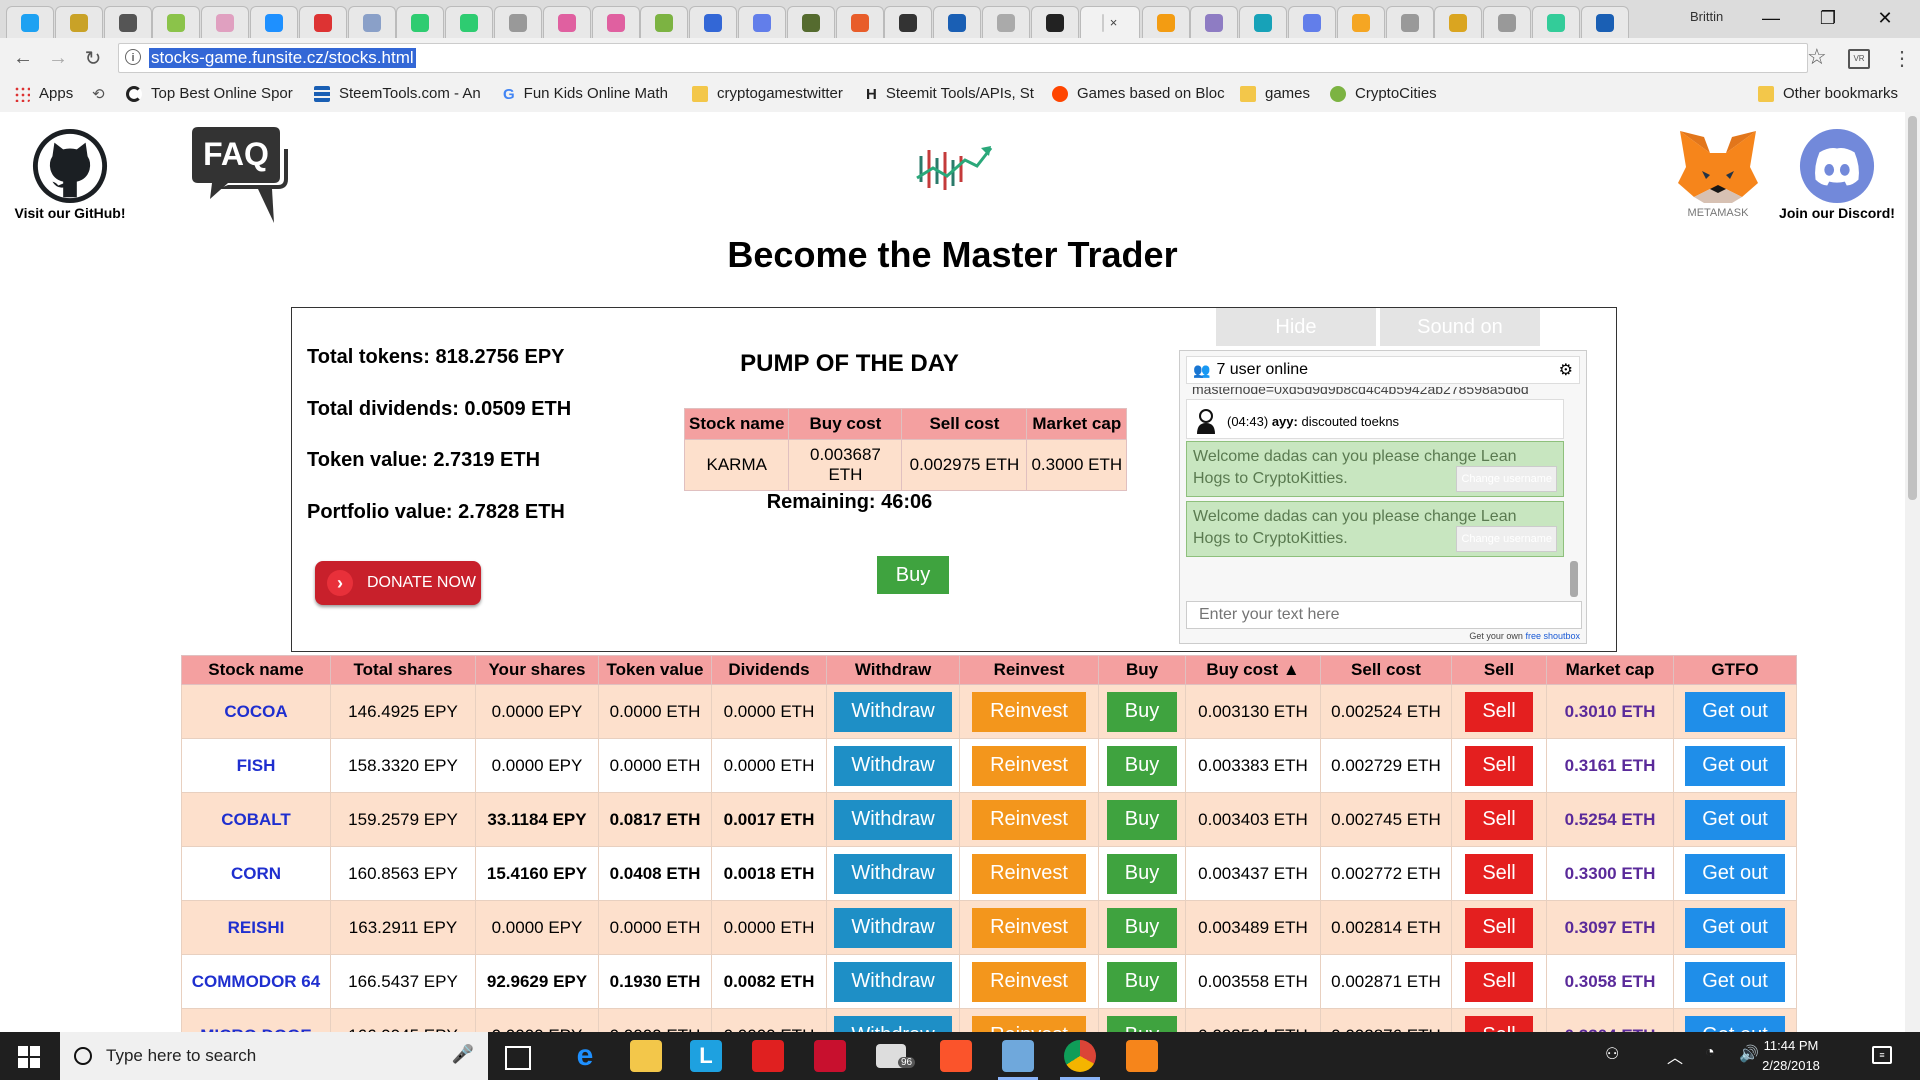  I want to click on tray-chevron-icon: ︿, so click(1675, 1056).